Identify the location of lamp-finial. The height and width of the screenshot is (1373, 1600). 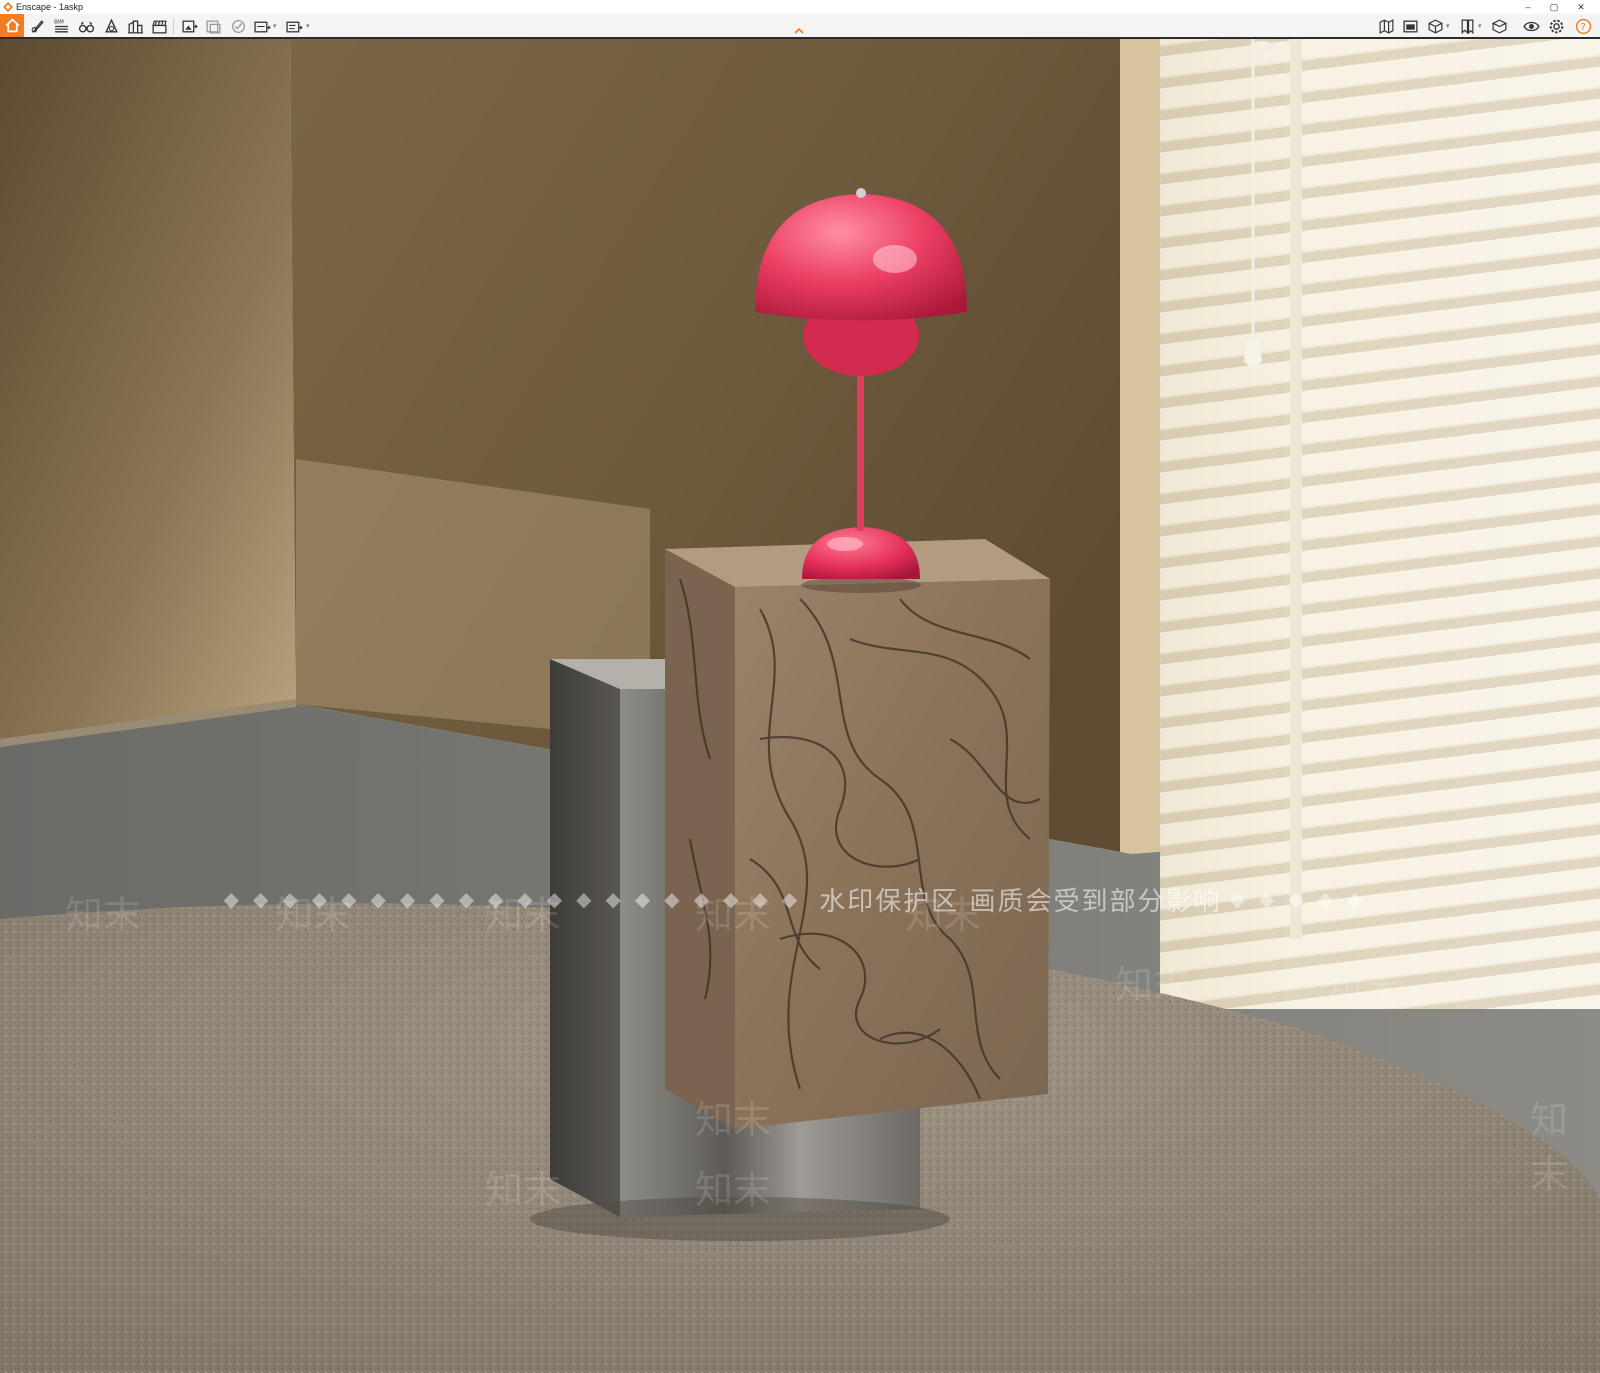
(861, 193).